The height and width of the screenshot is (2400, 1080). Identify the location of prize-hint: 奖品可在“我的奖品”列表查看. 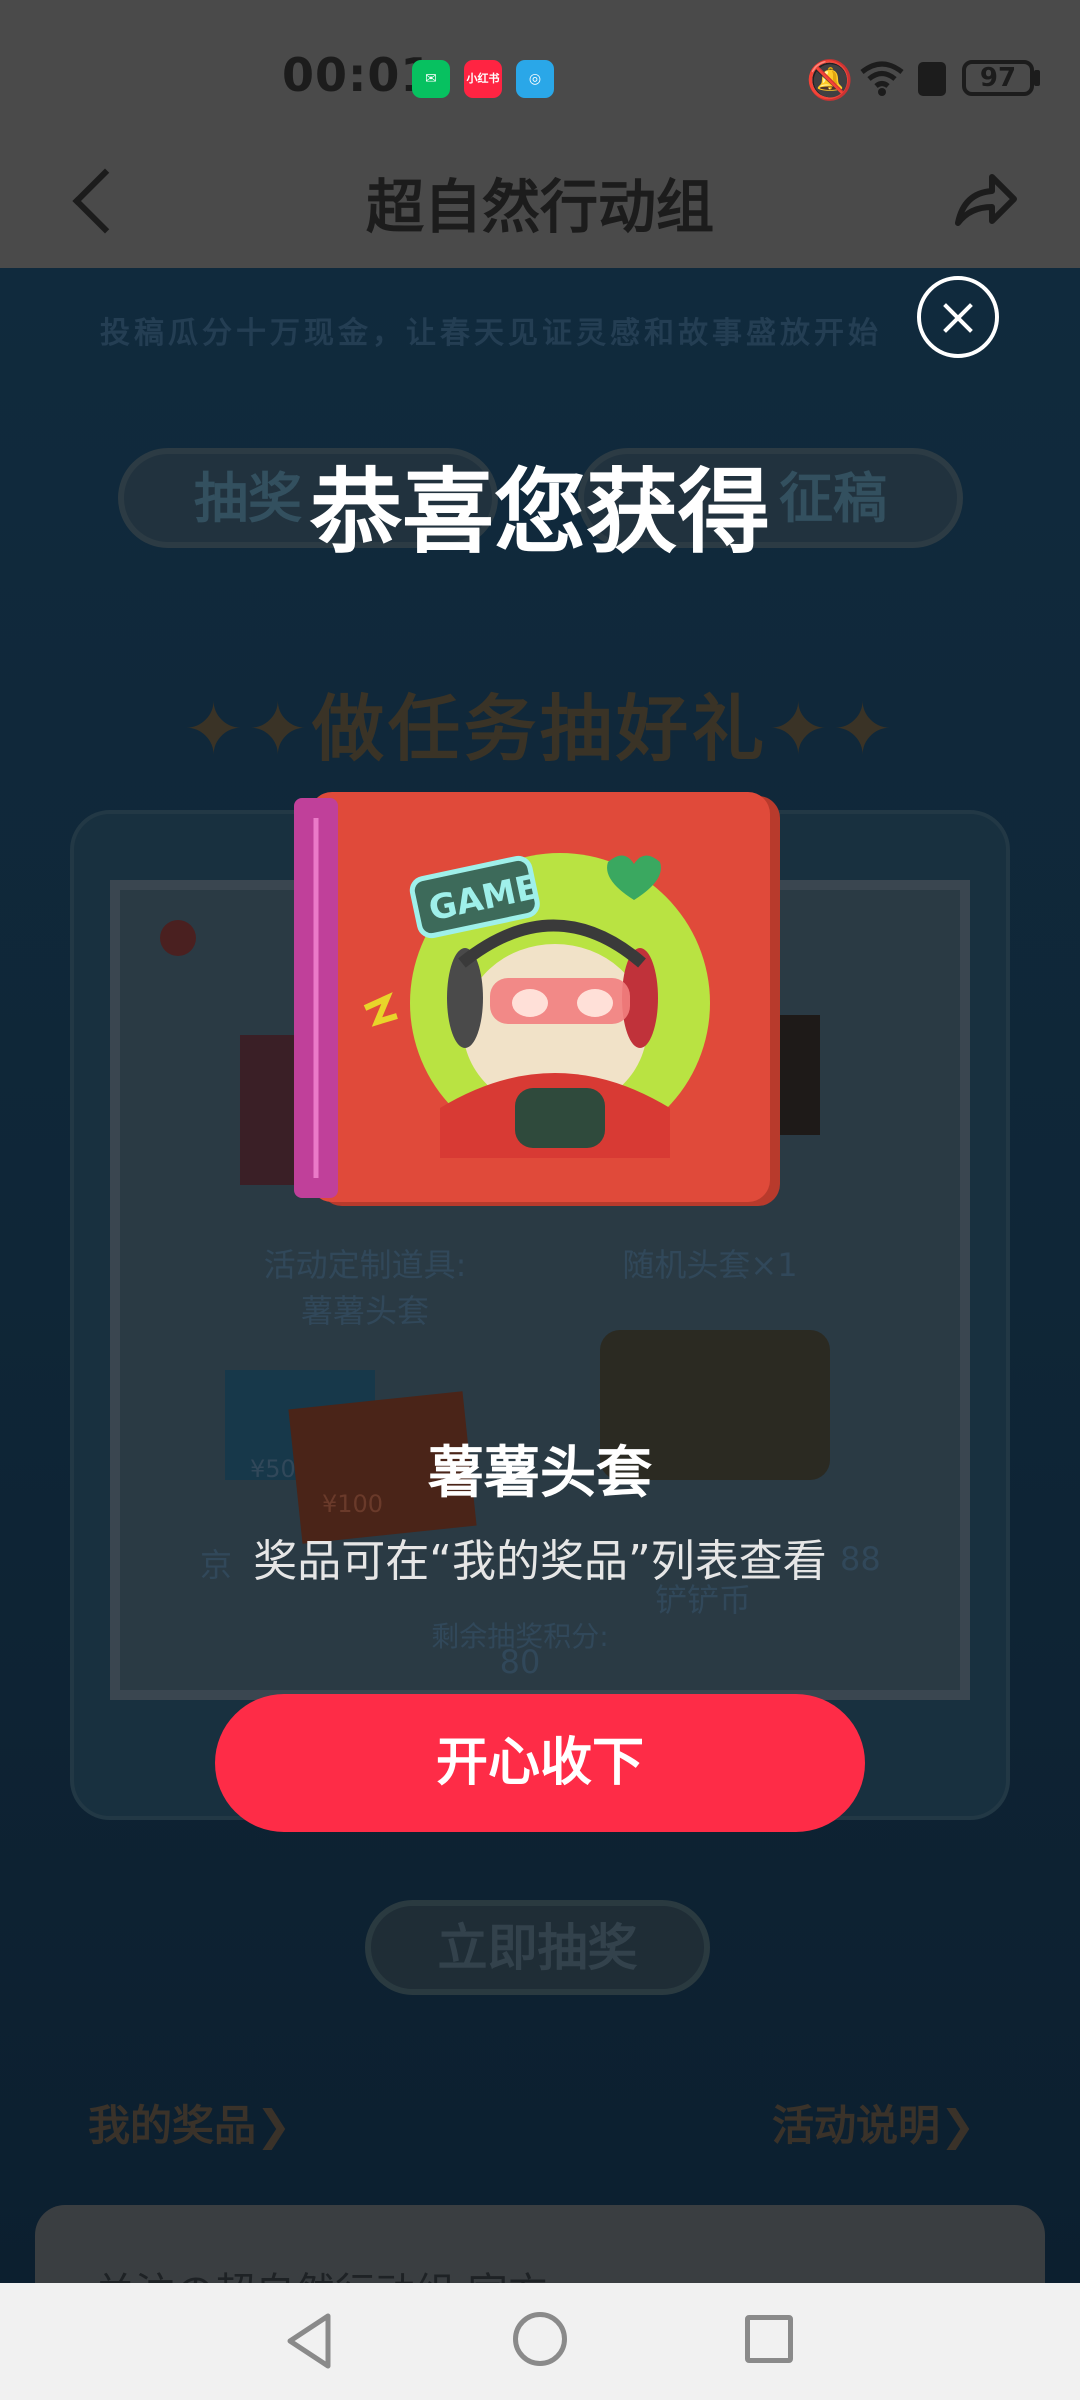
(540, 1561).